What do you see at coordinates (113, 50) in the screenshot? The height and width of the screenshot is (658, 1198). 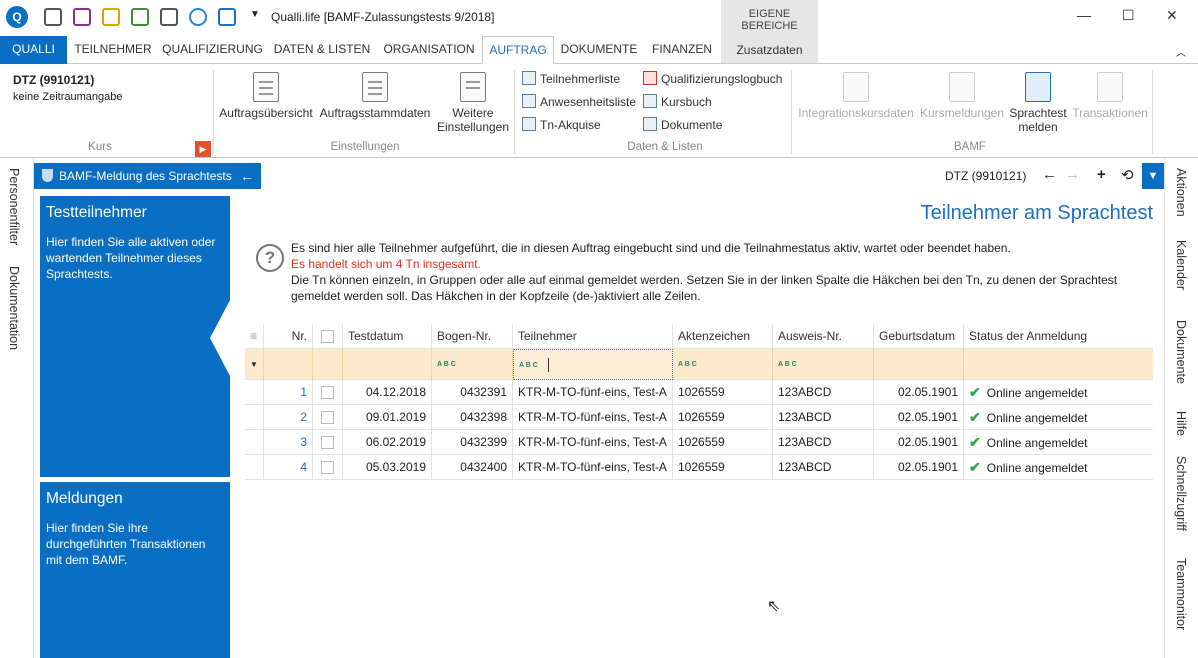 I see `tab-teilnehmer: TEILNEHMER` at bounding box center [113, 50].